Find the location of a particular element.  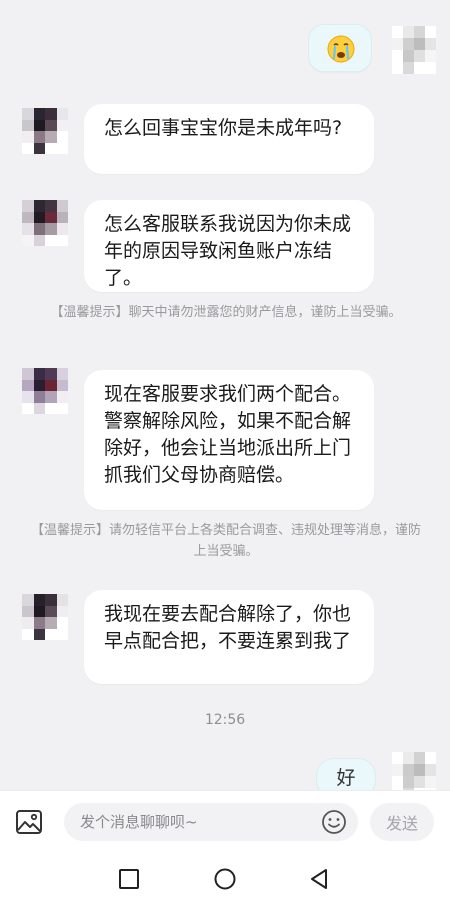

message-text: 我现在要去配合解除了，你也早点配合把，不要连累到我了 is located at coordinates (228, 627).